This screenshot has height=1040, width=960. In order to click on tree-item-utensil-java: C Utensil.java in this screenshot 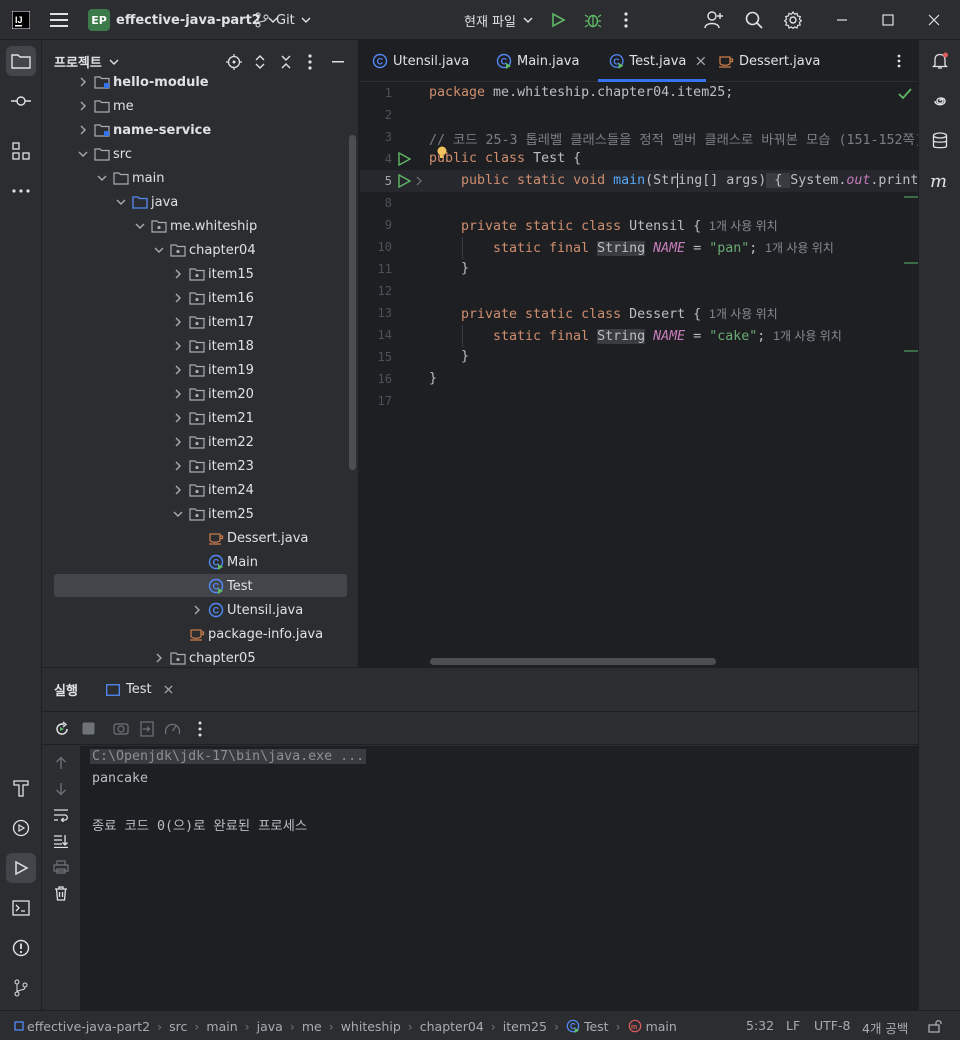, I will do `click(246, 610)`.